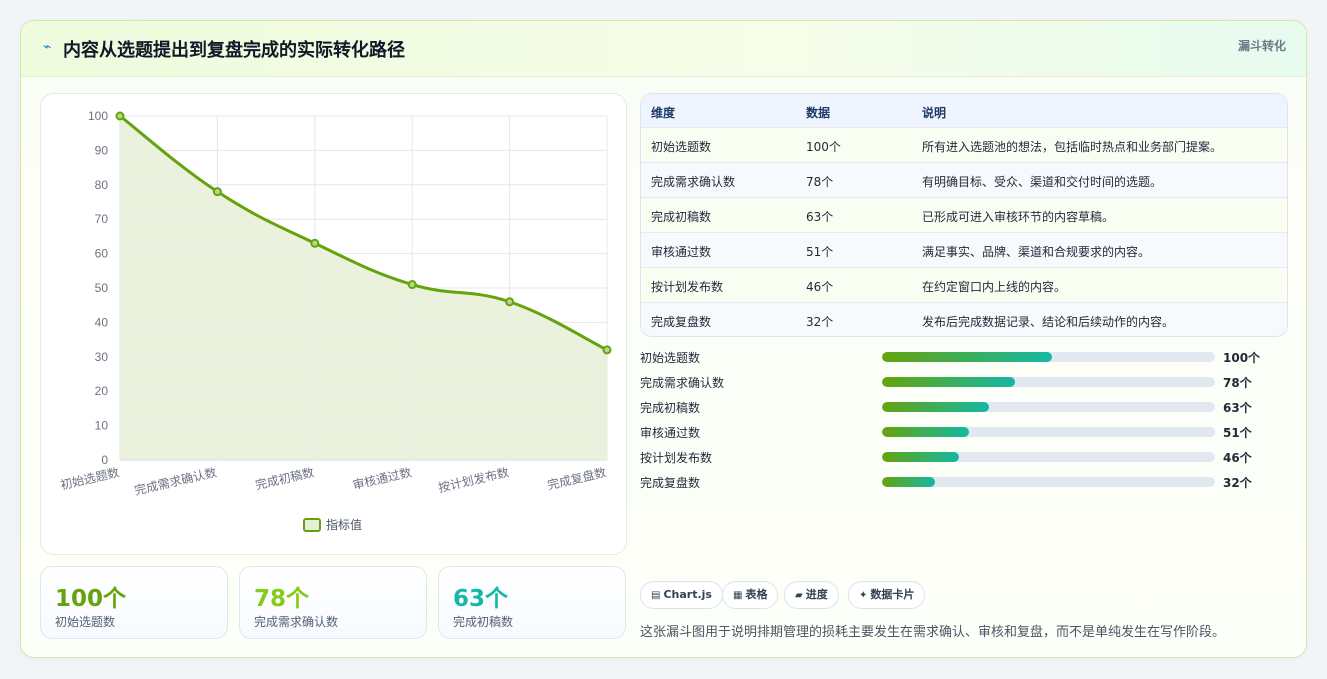  What do you see at coordinates (102, 357) in the screenshot?
I see `y-tick-label: 30` at bounding box center [102, 357].